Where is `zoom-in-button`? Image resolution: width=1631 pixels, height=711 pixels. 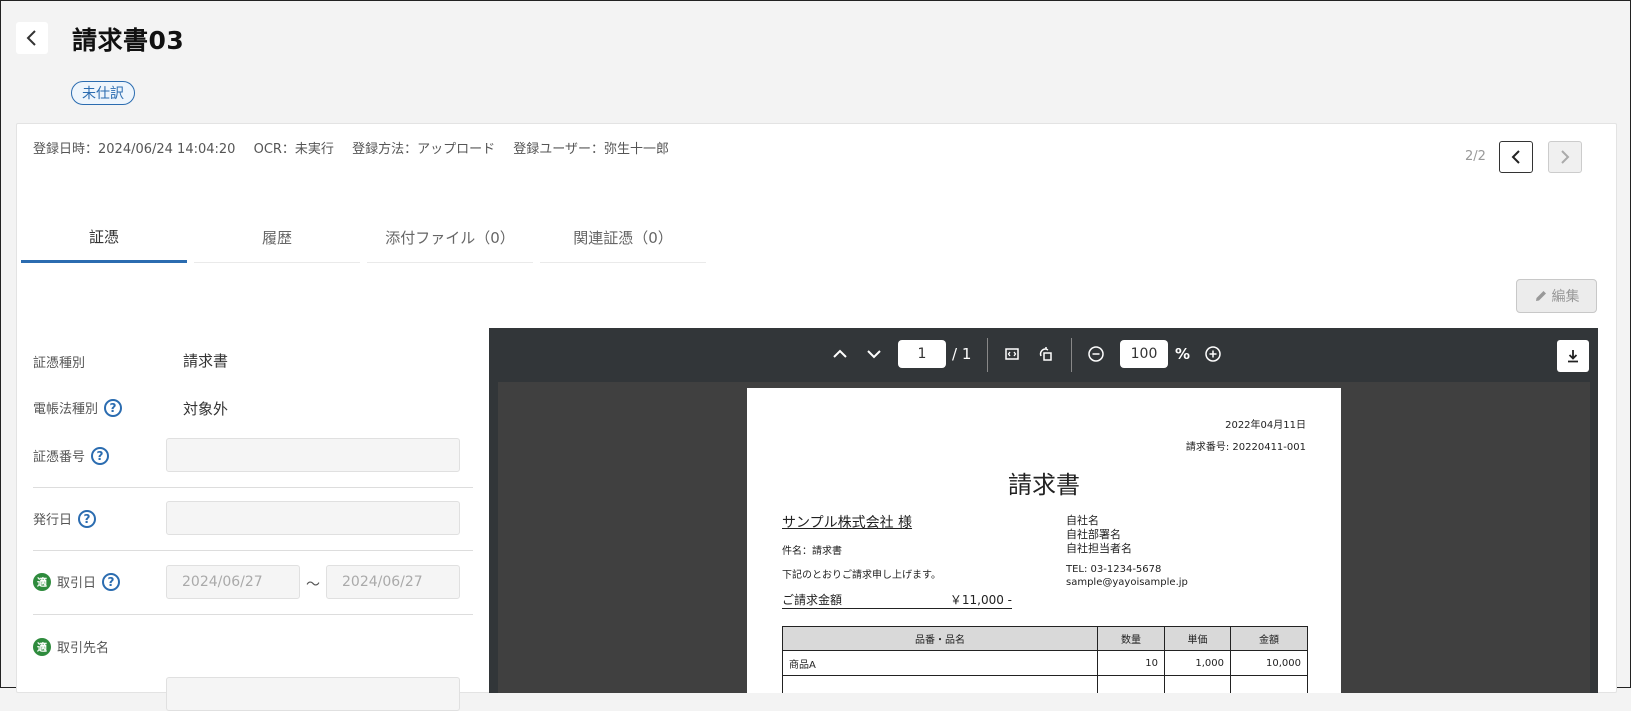 zoom-in-button is located at coordinates (1213, 354).